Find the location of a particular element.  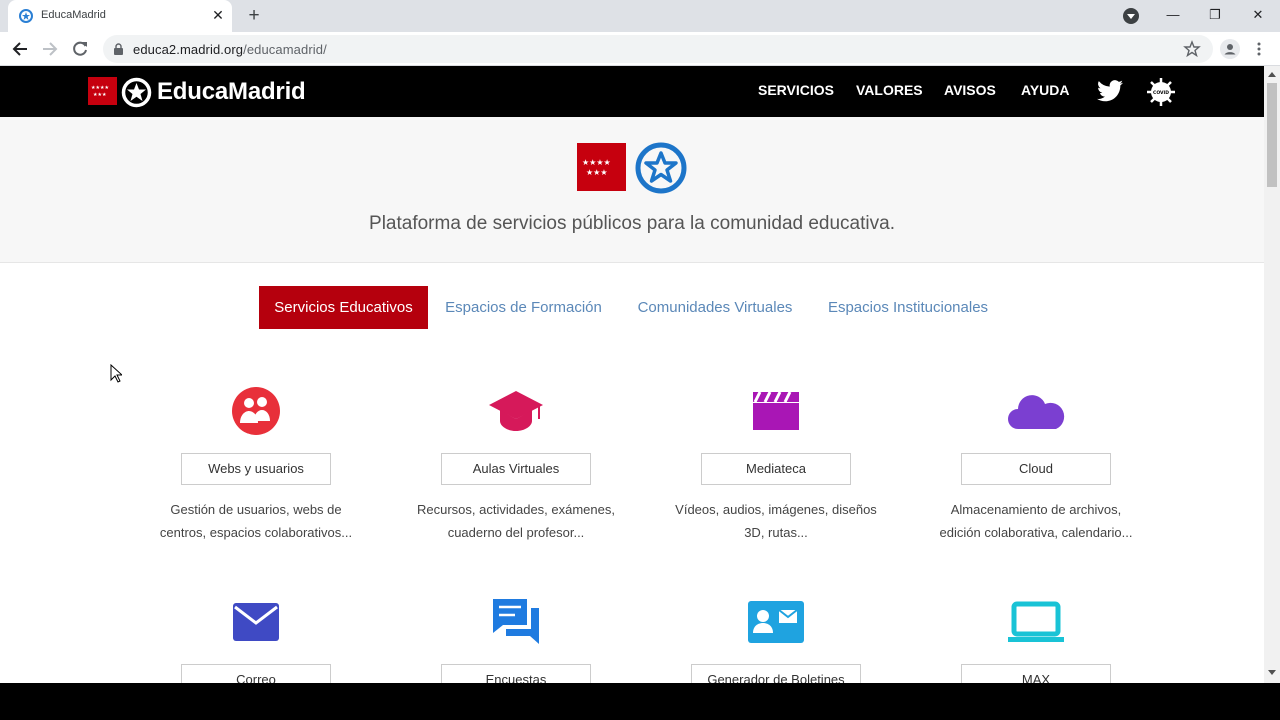

generador-boletines-button: Generador de Boletines is located at coordinates (776, 673).